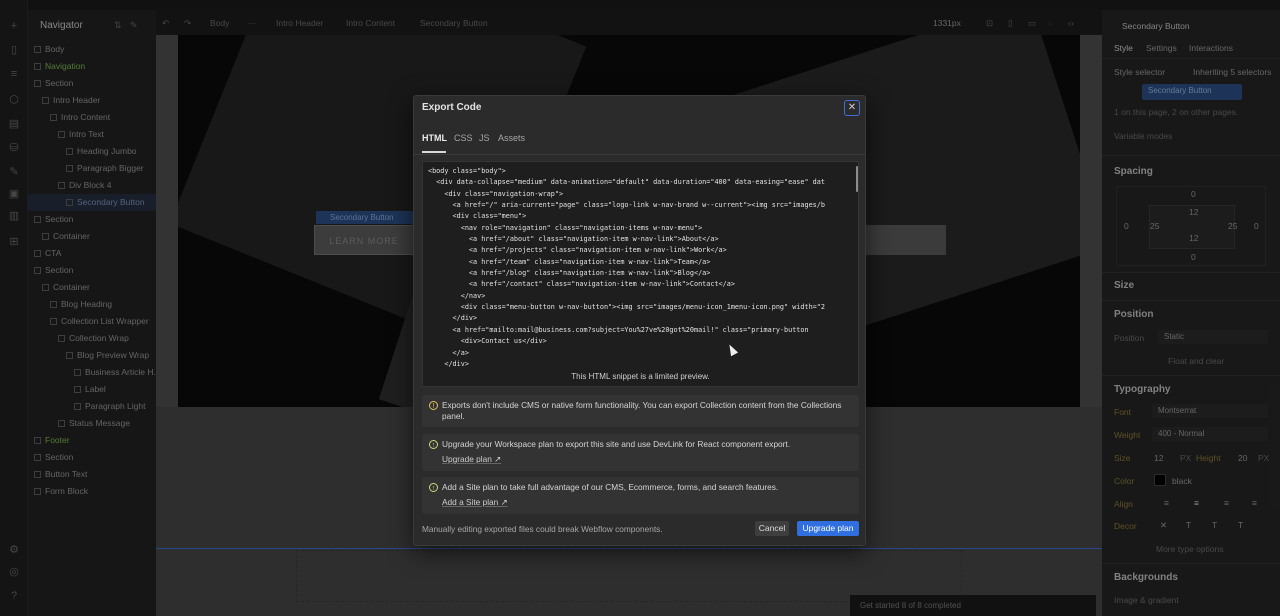  Describe the element at coordinates (434, 138) in the screenshot. I see `tab-html: HTML` at that location.